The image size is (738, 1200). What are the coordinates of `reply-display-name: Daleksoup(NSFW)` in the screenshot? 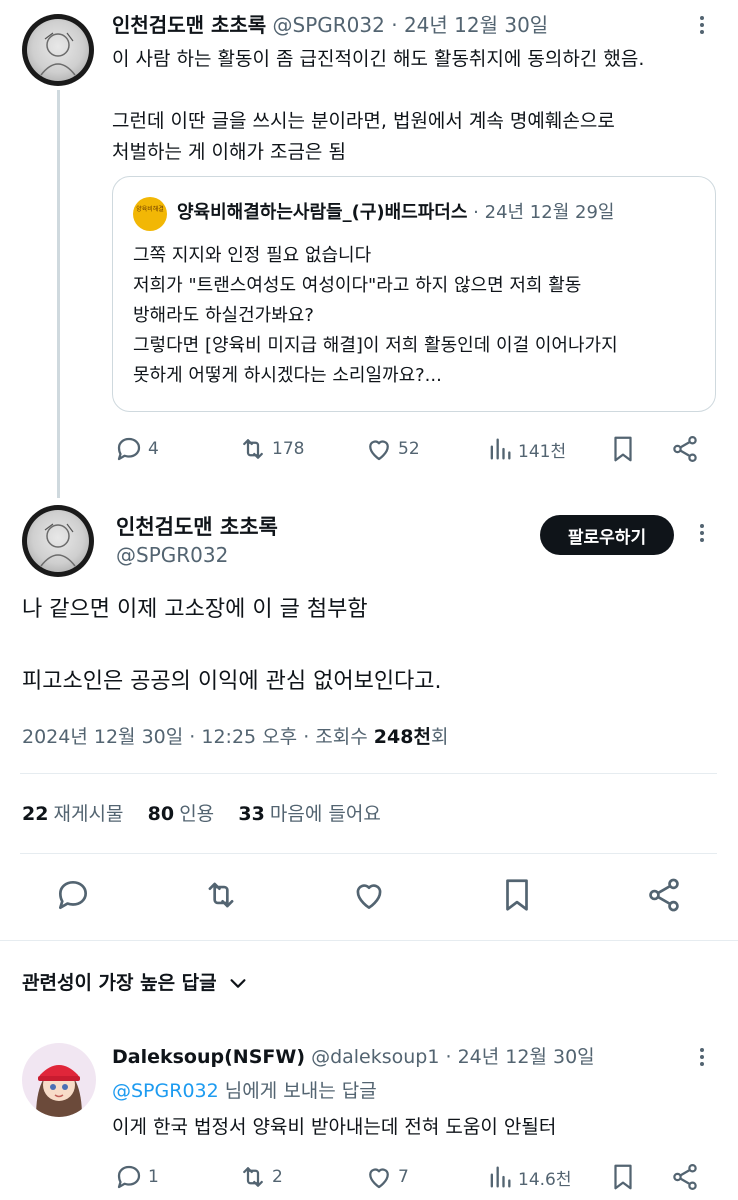 It's located at (208, 1057).